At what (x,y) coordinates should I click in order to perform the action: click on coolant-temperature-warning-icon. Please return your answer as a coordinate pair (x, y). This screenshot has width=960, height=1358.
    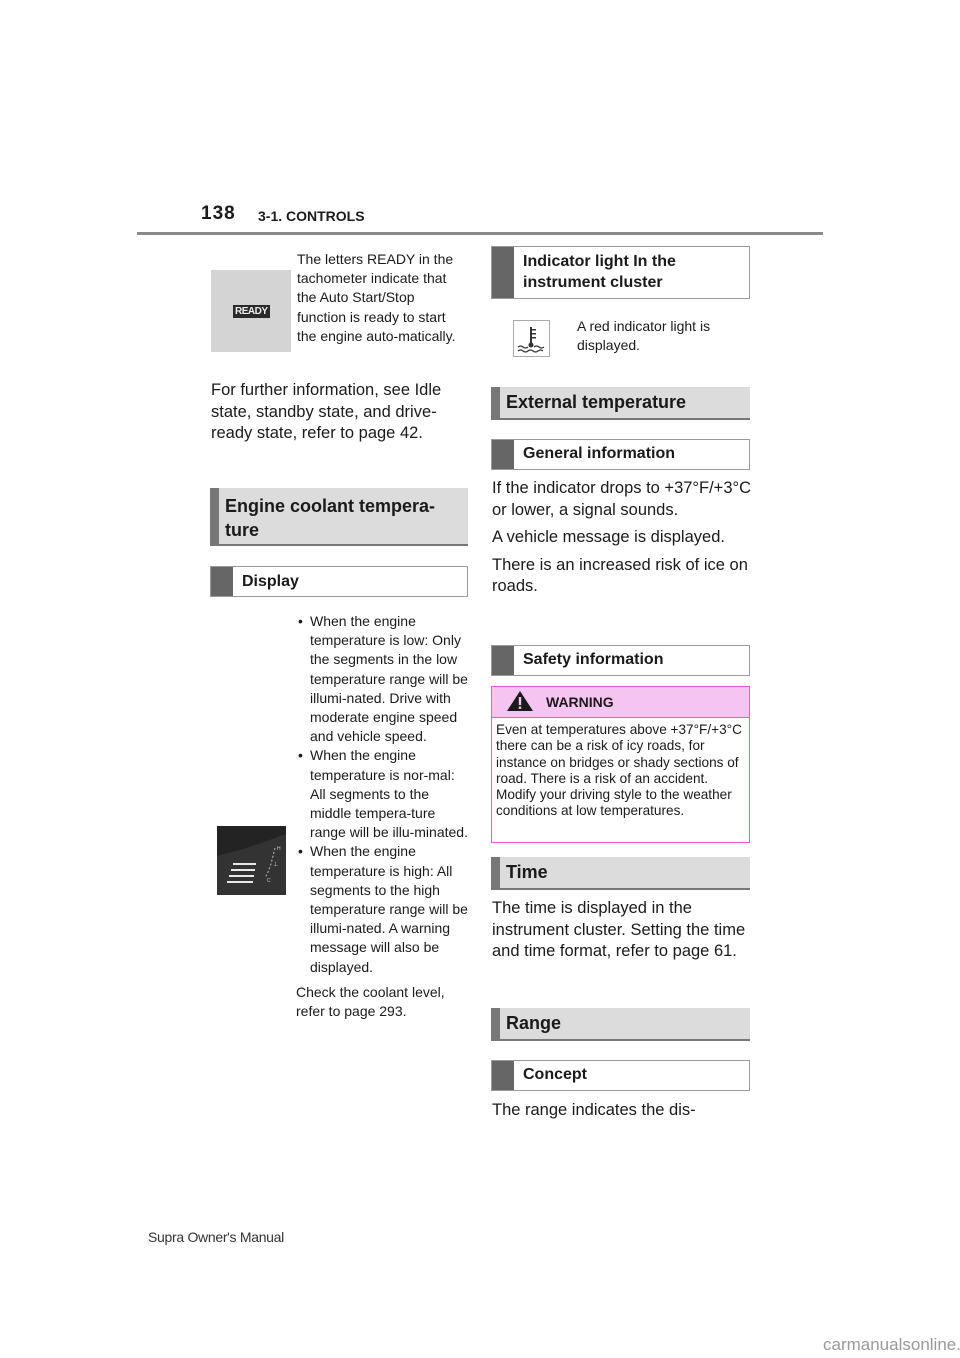
    Looking at the image, I should click on (531, 338).